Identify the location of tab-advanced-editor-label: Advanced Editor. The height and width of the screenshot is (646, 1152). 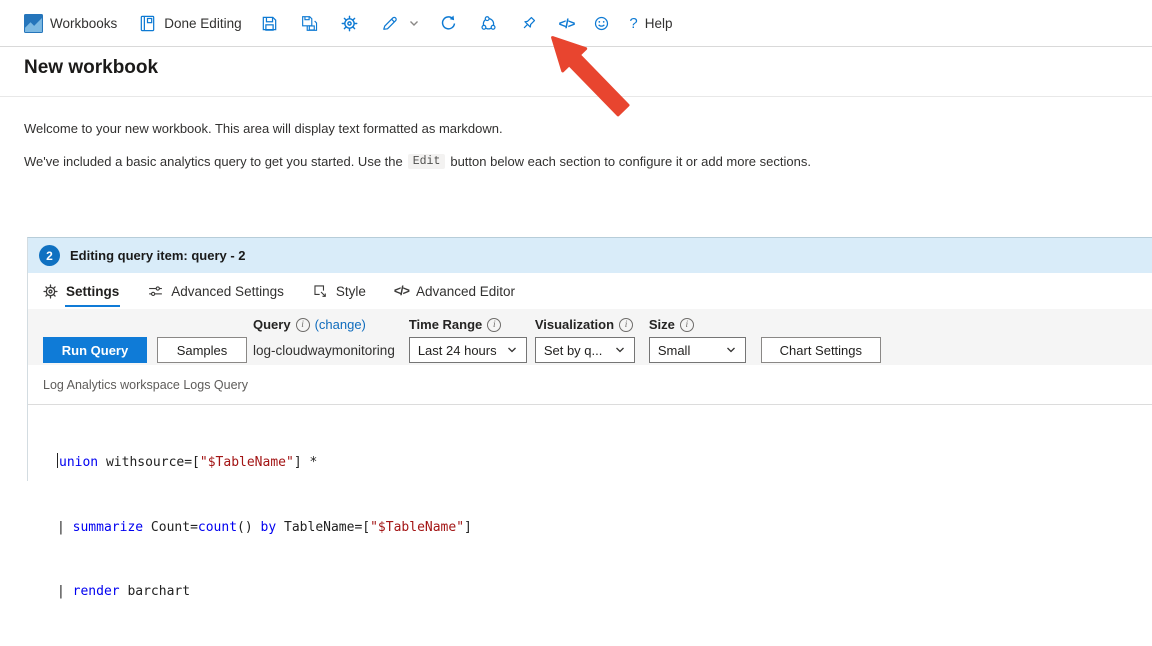
(465, 291).